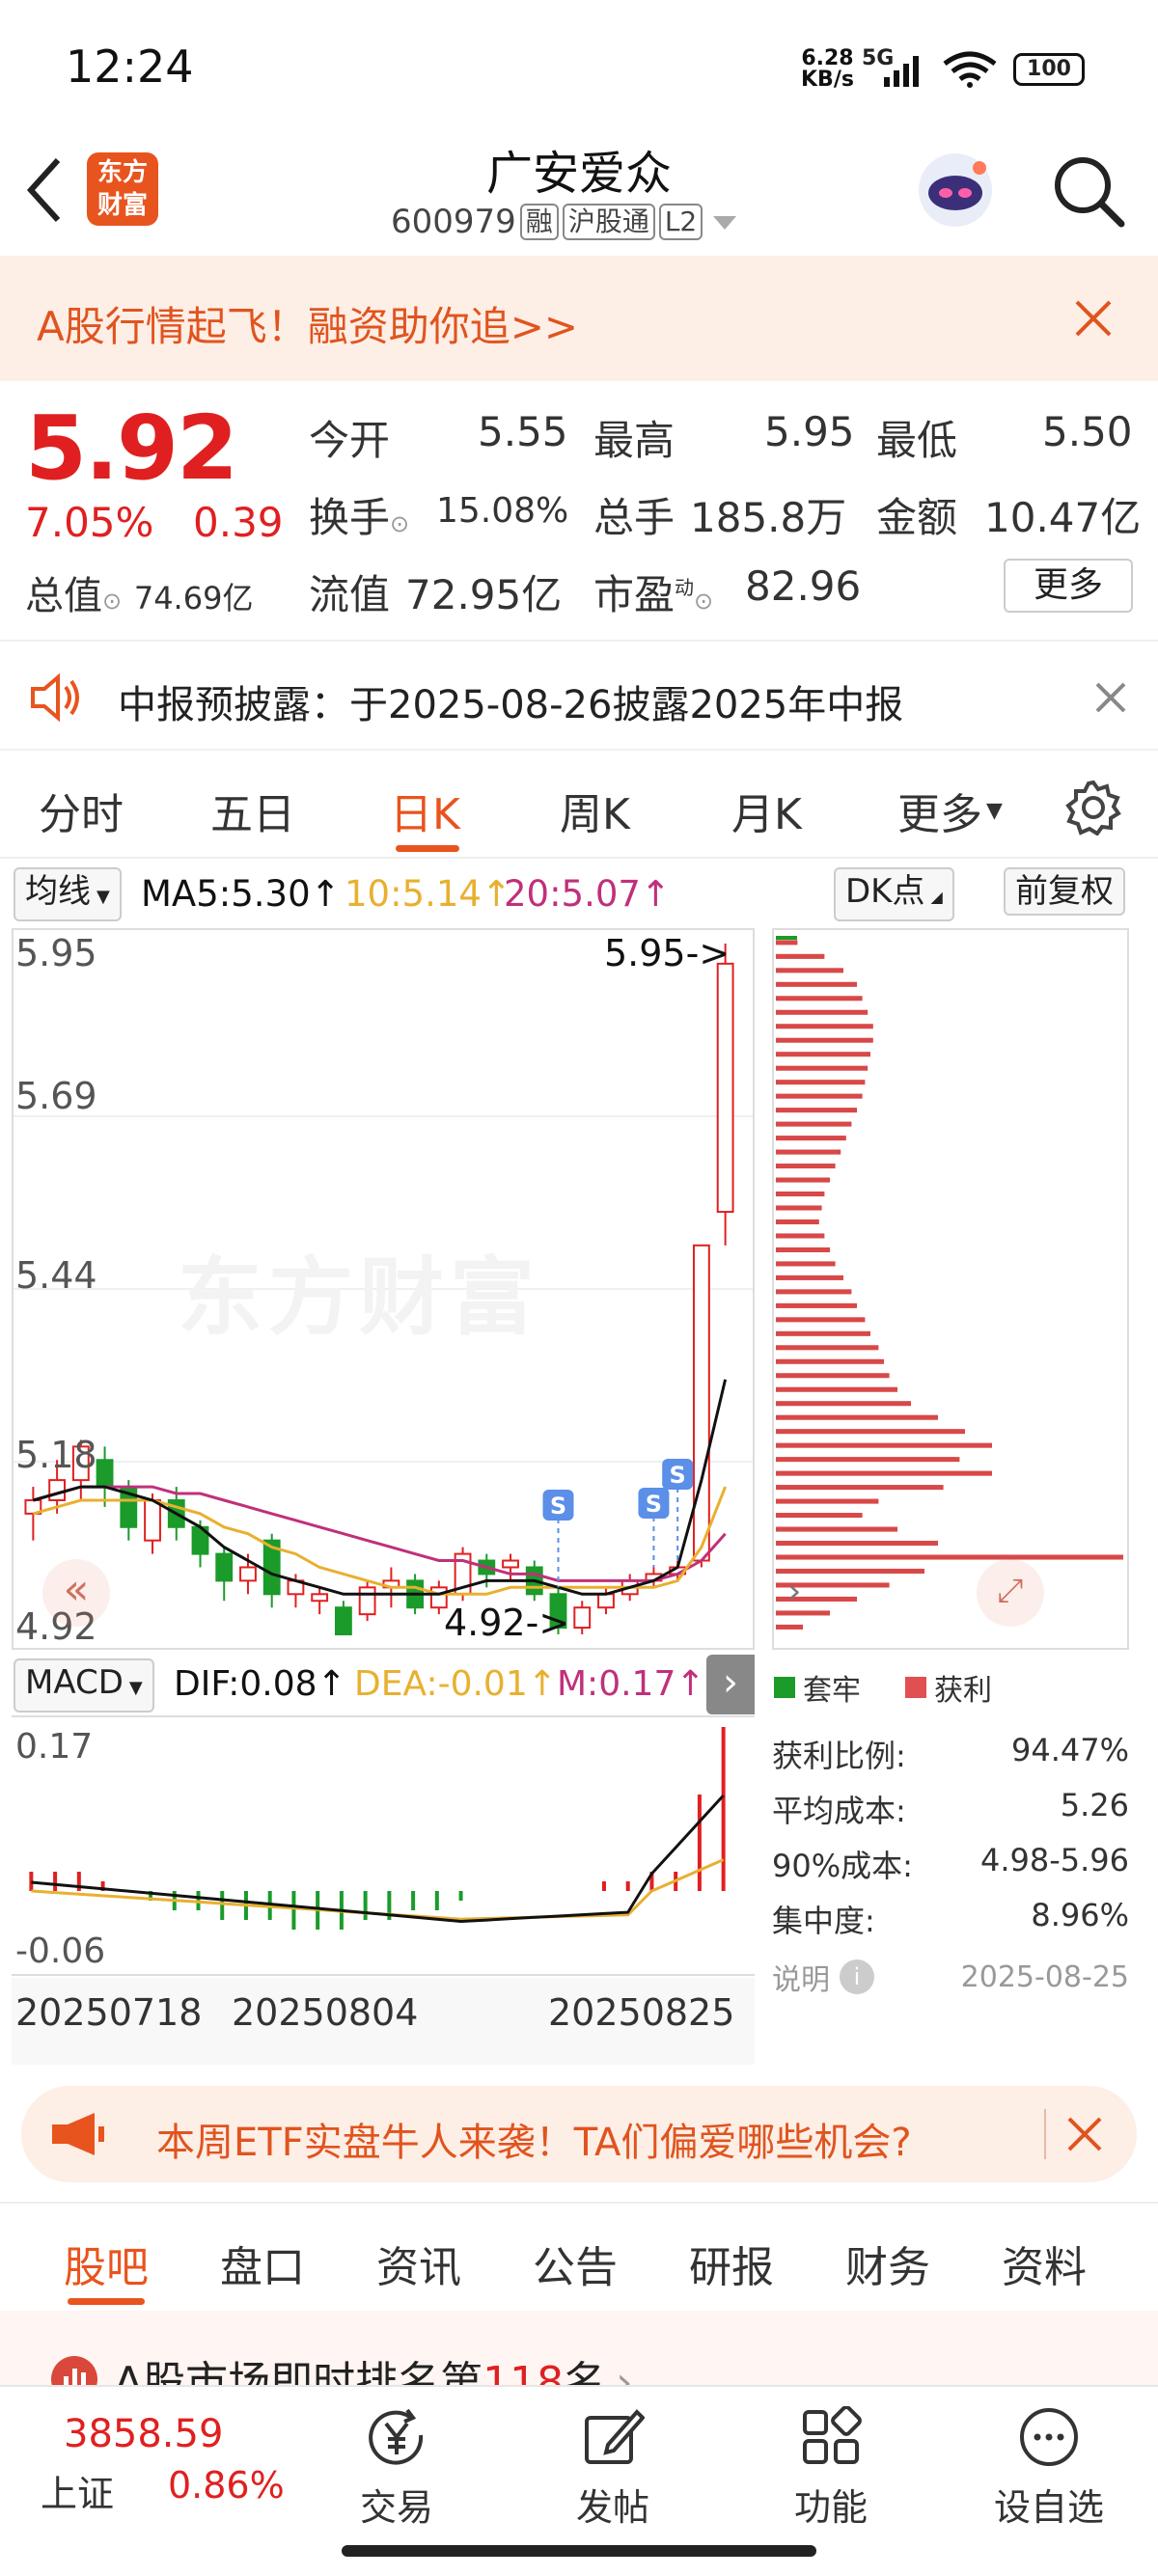 This screenshot has height=2576, width=1158. I want to click on tag-margin: 融, so click(539, 222).